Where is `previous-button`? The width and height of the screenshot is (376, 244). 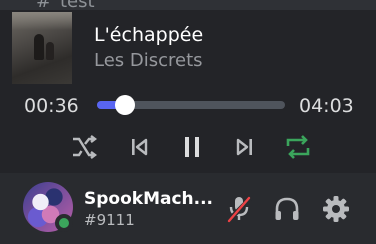 previous-button is located at coordinates (139, 147).